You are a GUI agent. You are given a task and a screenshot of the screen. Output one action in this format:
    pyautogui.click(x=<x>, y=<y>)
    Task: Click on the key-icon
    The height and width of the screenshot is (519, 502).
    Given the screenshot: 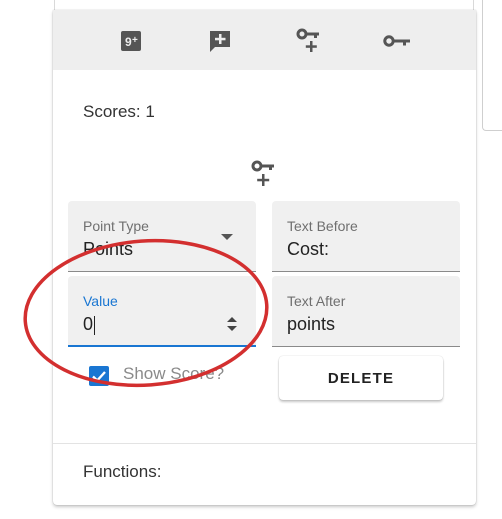 What is the action you would take?
    pyautogui.click(x=397, y=41)
    